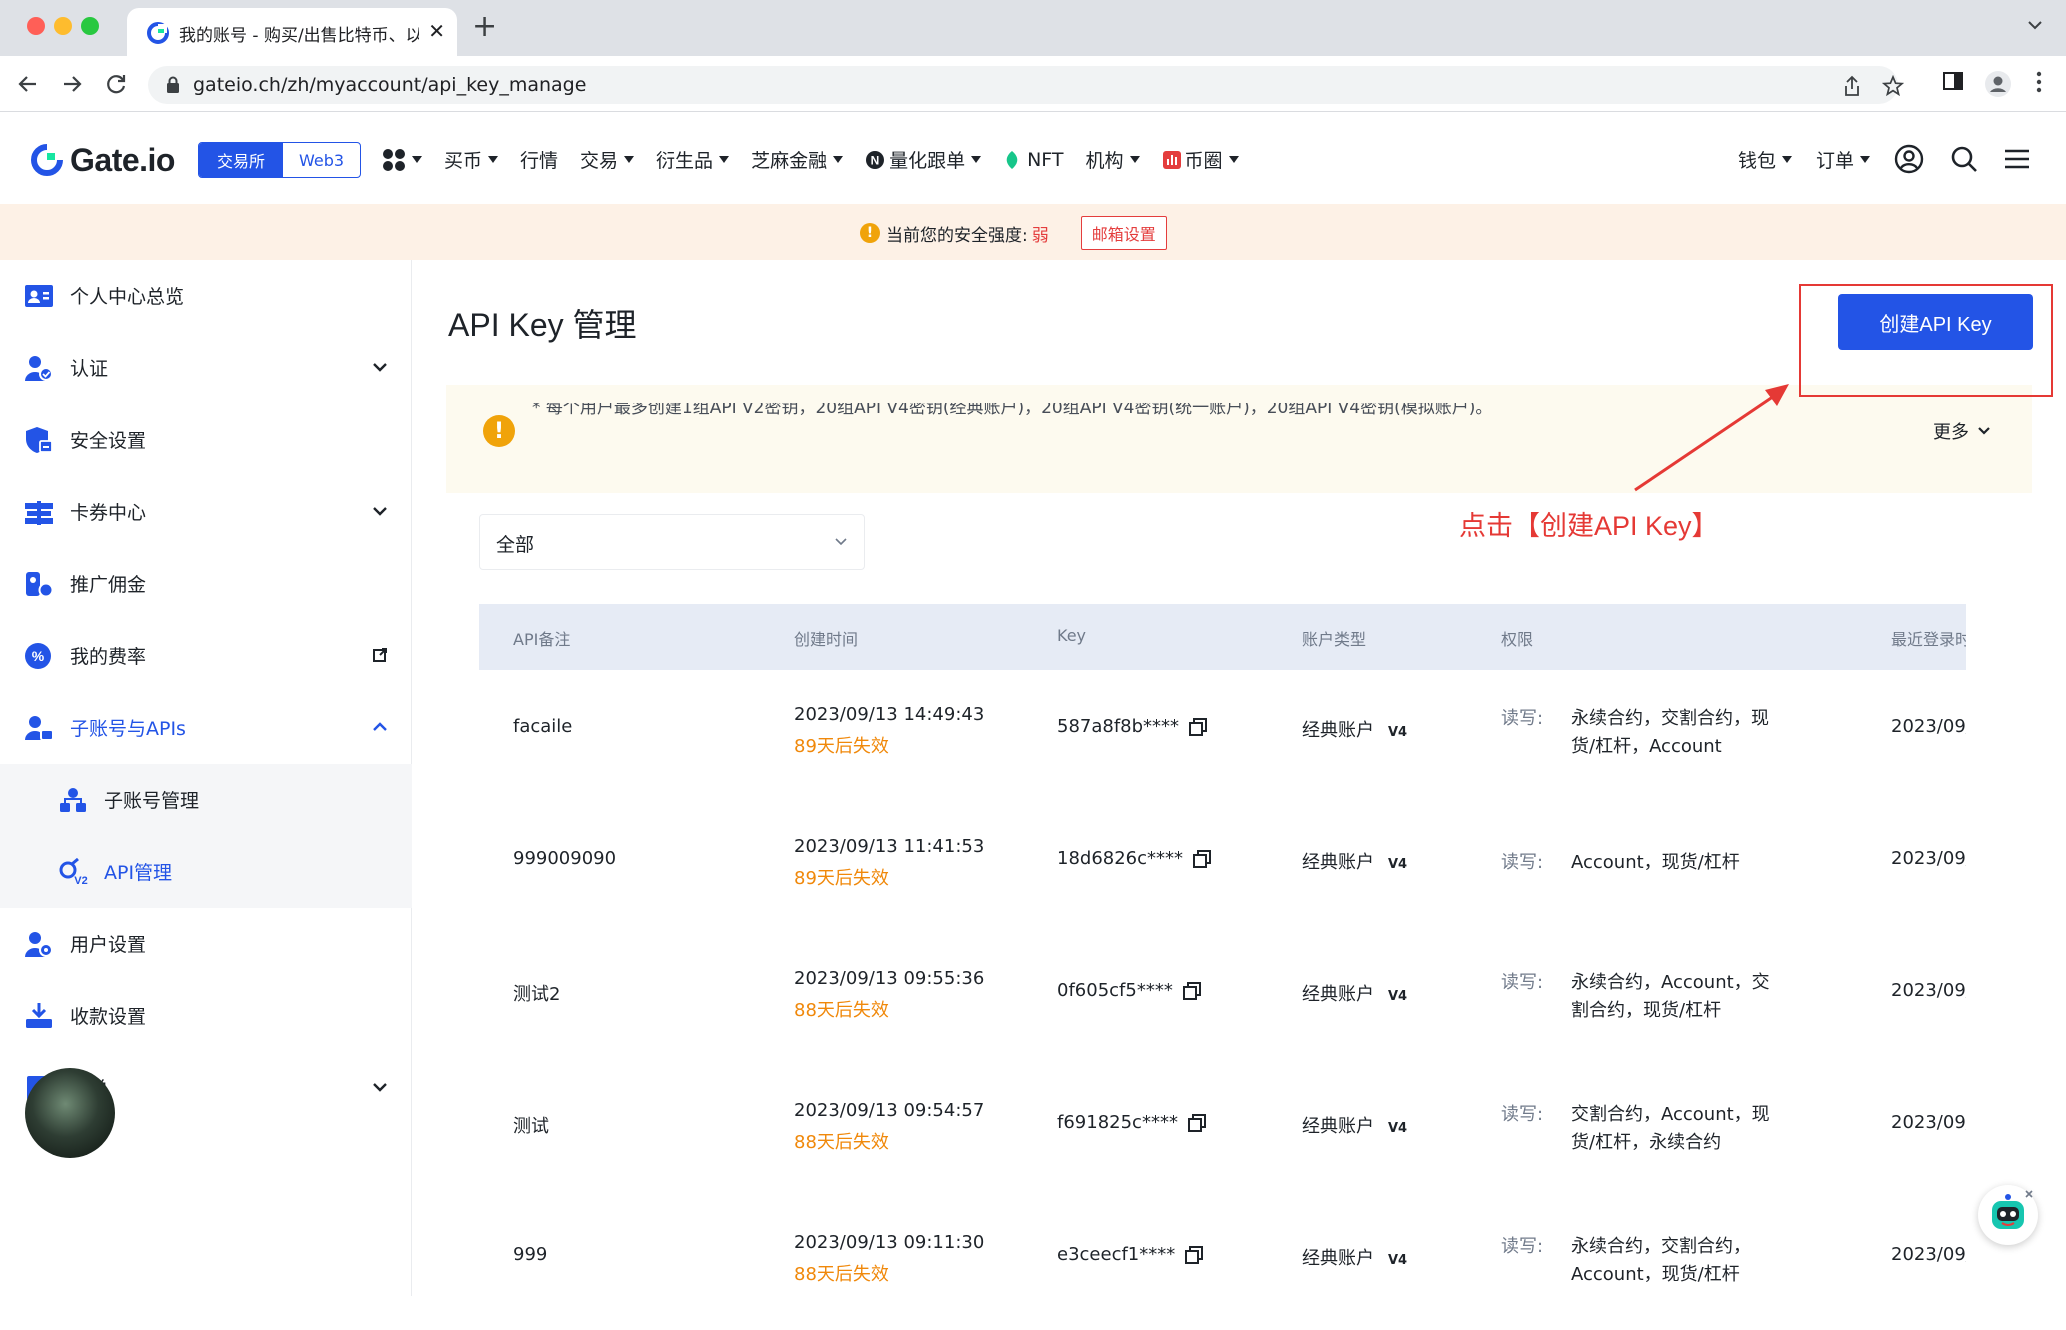 The width and height of the screenshot is (2066, 1330). What do you see at coordinates (1935, 322) in the screenshot?
I see `create-api-key-button: 创建API Key` at bounding box center [1935, 322].